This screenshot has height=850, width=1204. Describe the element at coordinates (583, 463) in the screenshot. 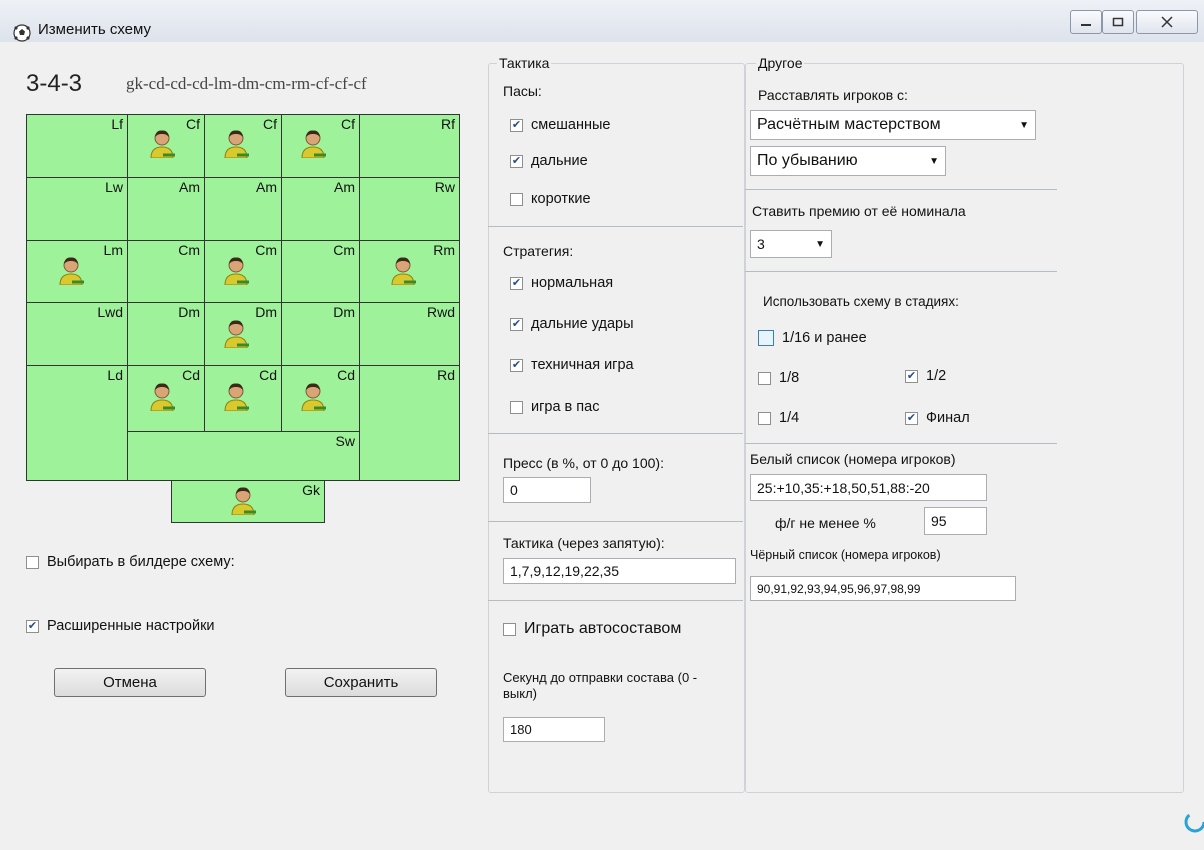

I see `press-label: Пресс (в %, от 0 до 100):` at that location.